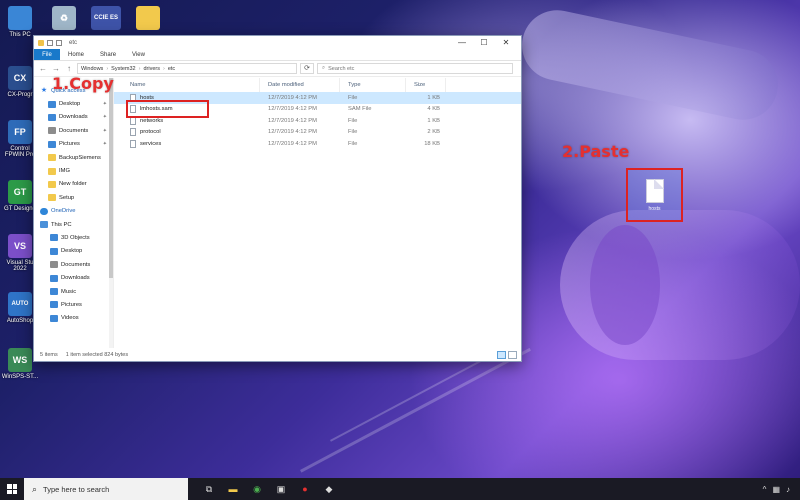 The width and height of the screenshot is (800, 500). Describe the element at coordinates (317, 110) in the screenshot. I see `file-row-lmhosts-sam: lmhosts.sam 12/7/2019 4:12 PM SAM File 4 KB` at that location.